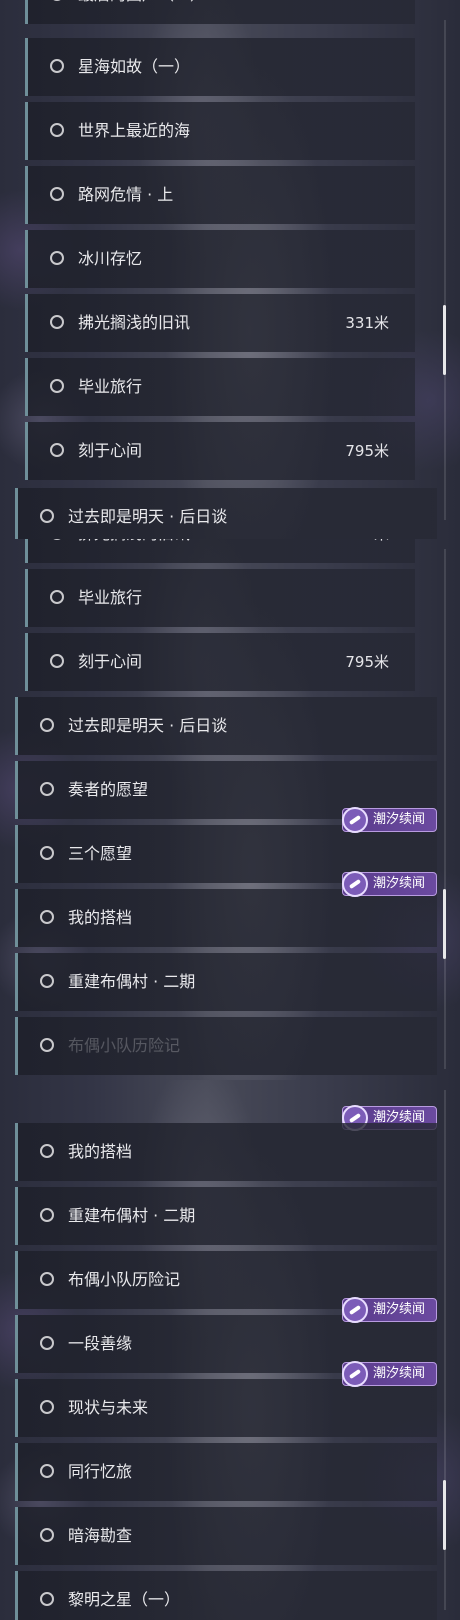 This screenshot has height=1620, width=460. Describe the element at coordinates (134, 130) in the screenshot. I see `quest-label: 世界上最近的海` at that location.